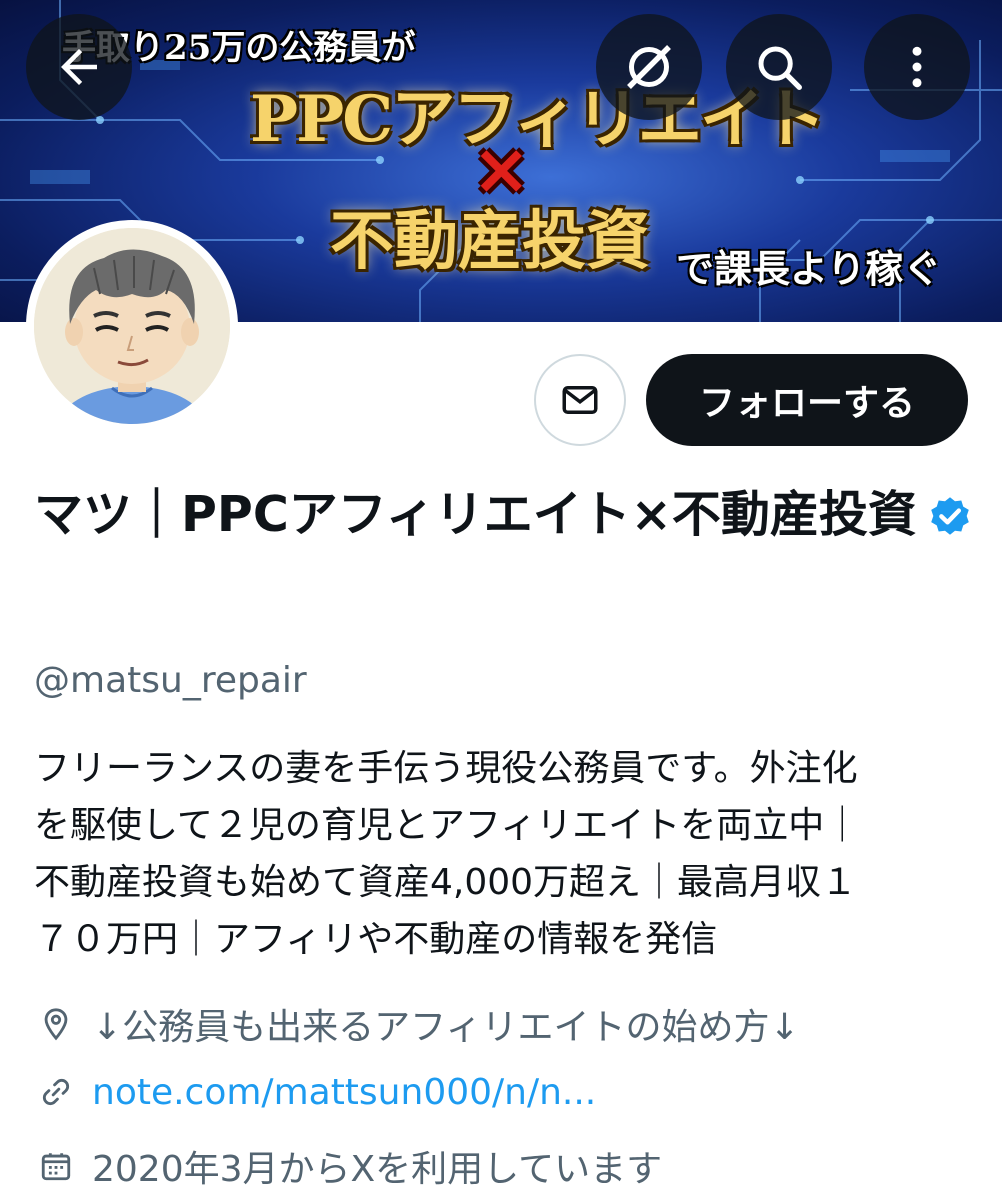 This screenshot has width=1002, height=1200. I want to click on display-name: マツ｜PPCアフィリエイト×不動産投資, so click(509, 519).